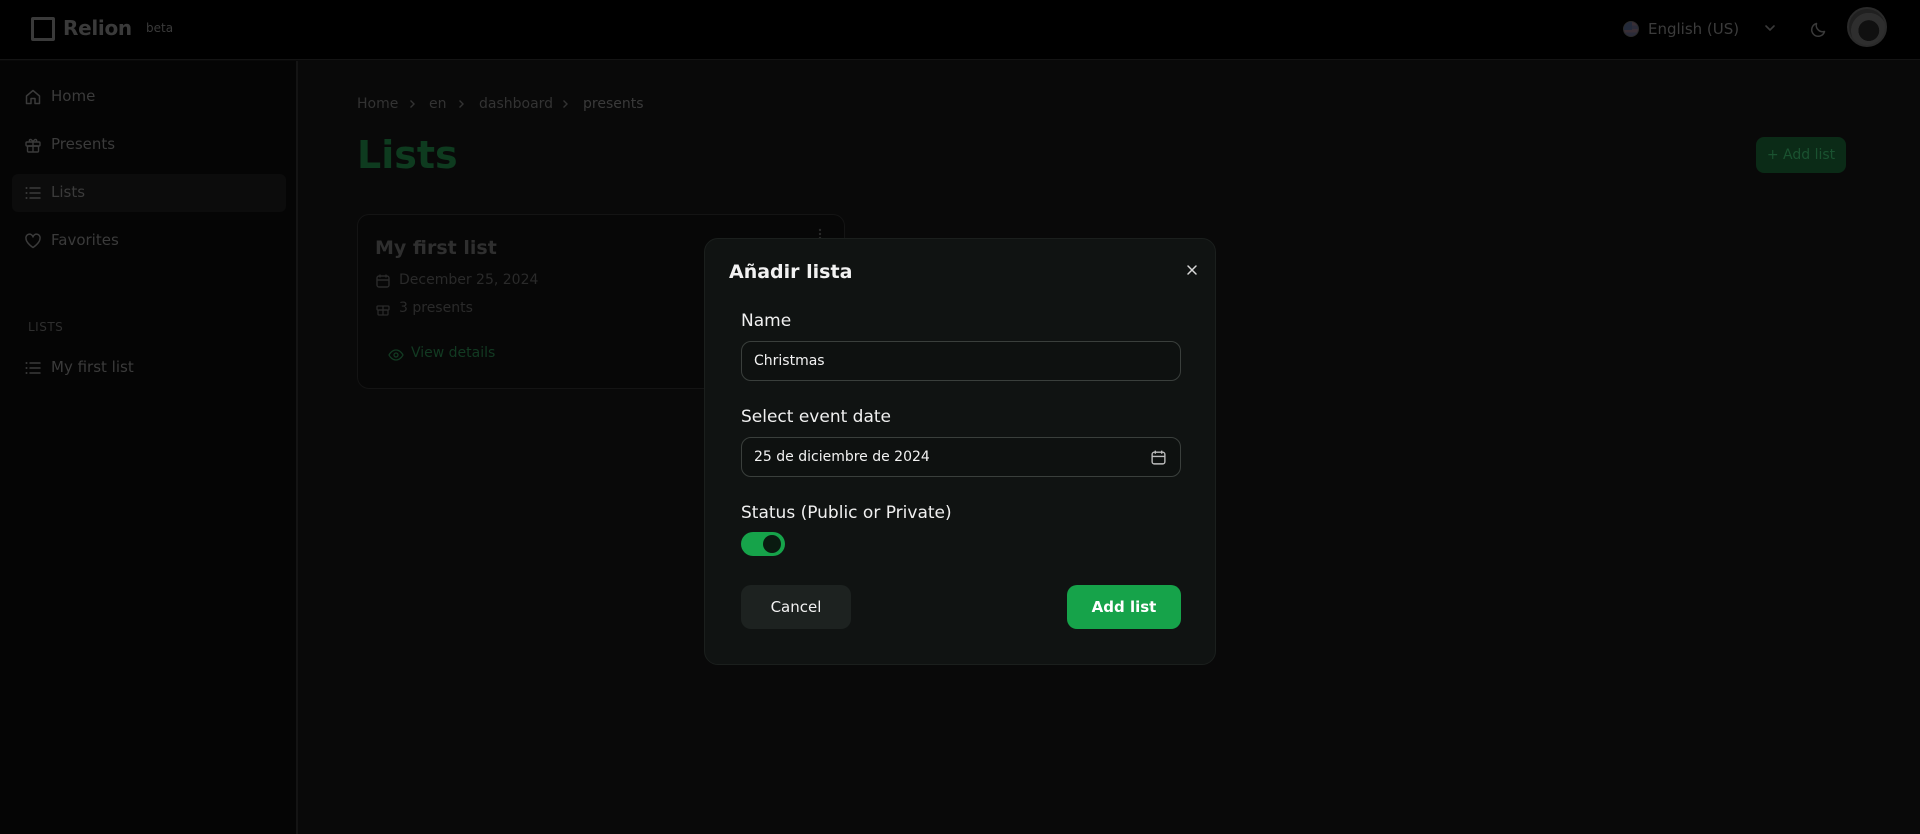 Image resolution: width=1920 pixels, height=834 pixels. Describe the element at coordinates (43, 29) in the screenshot. I see `logo-icon` at that location.